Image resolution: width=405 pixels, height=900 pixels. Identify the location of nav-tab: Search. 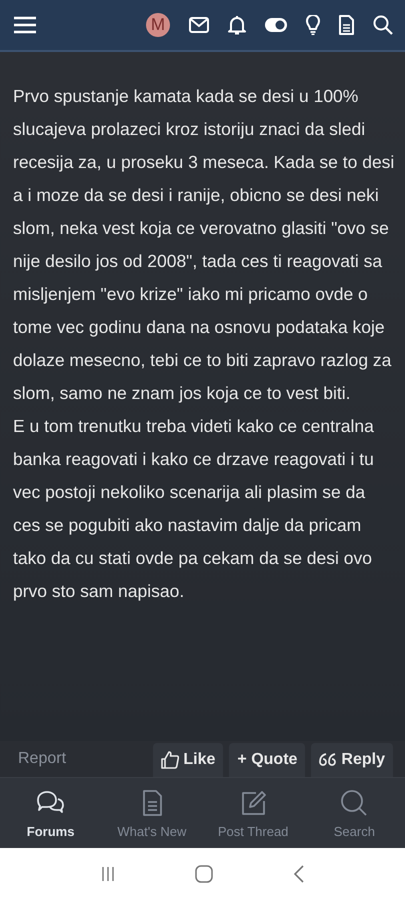
(354, 813).